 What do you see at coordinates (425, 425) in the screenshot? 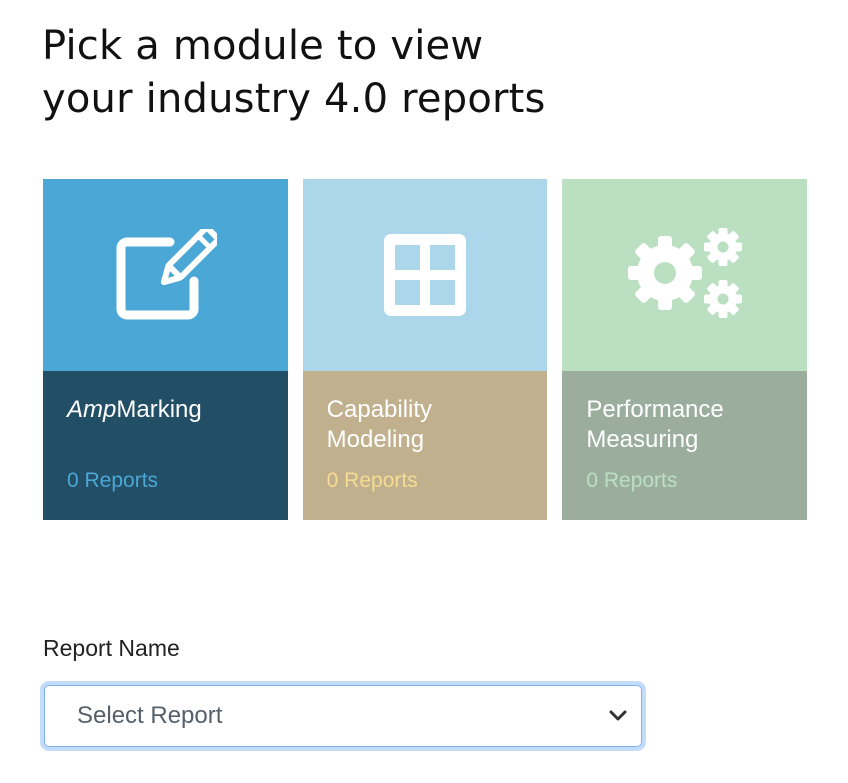
I see `module-name: Capability Modeling` at bounding box center [425, 425].